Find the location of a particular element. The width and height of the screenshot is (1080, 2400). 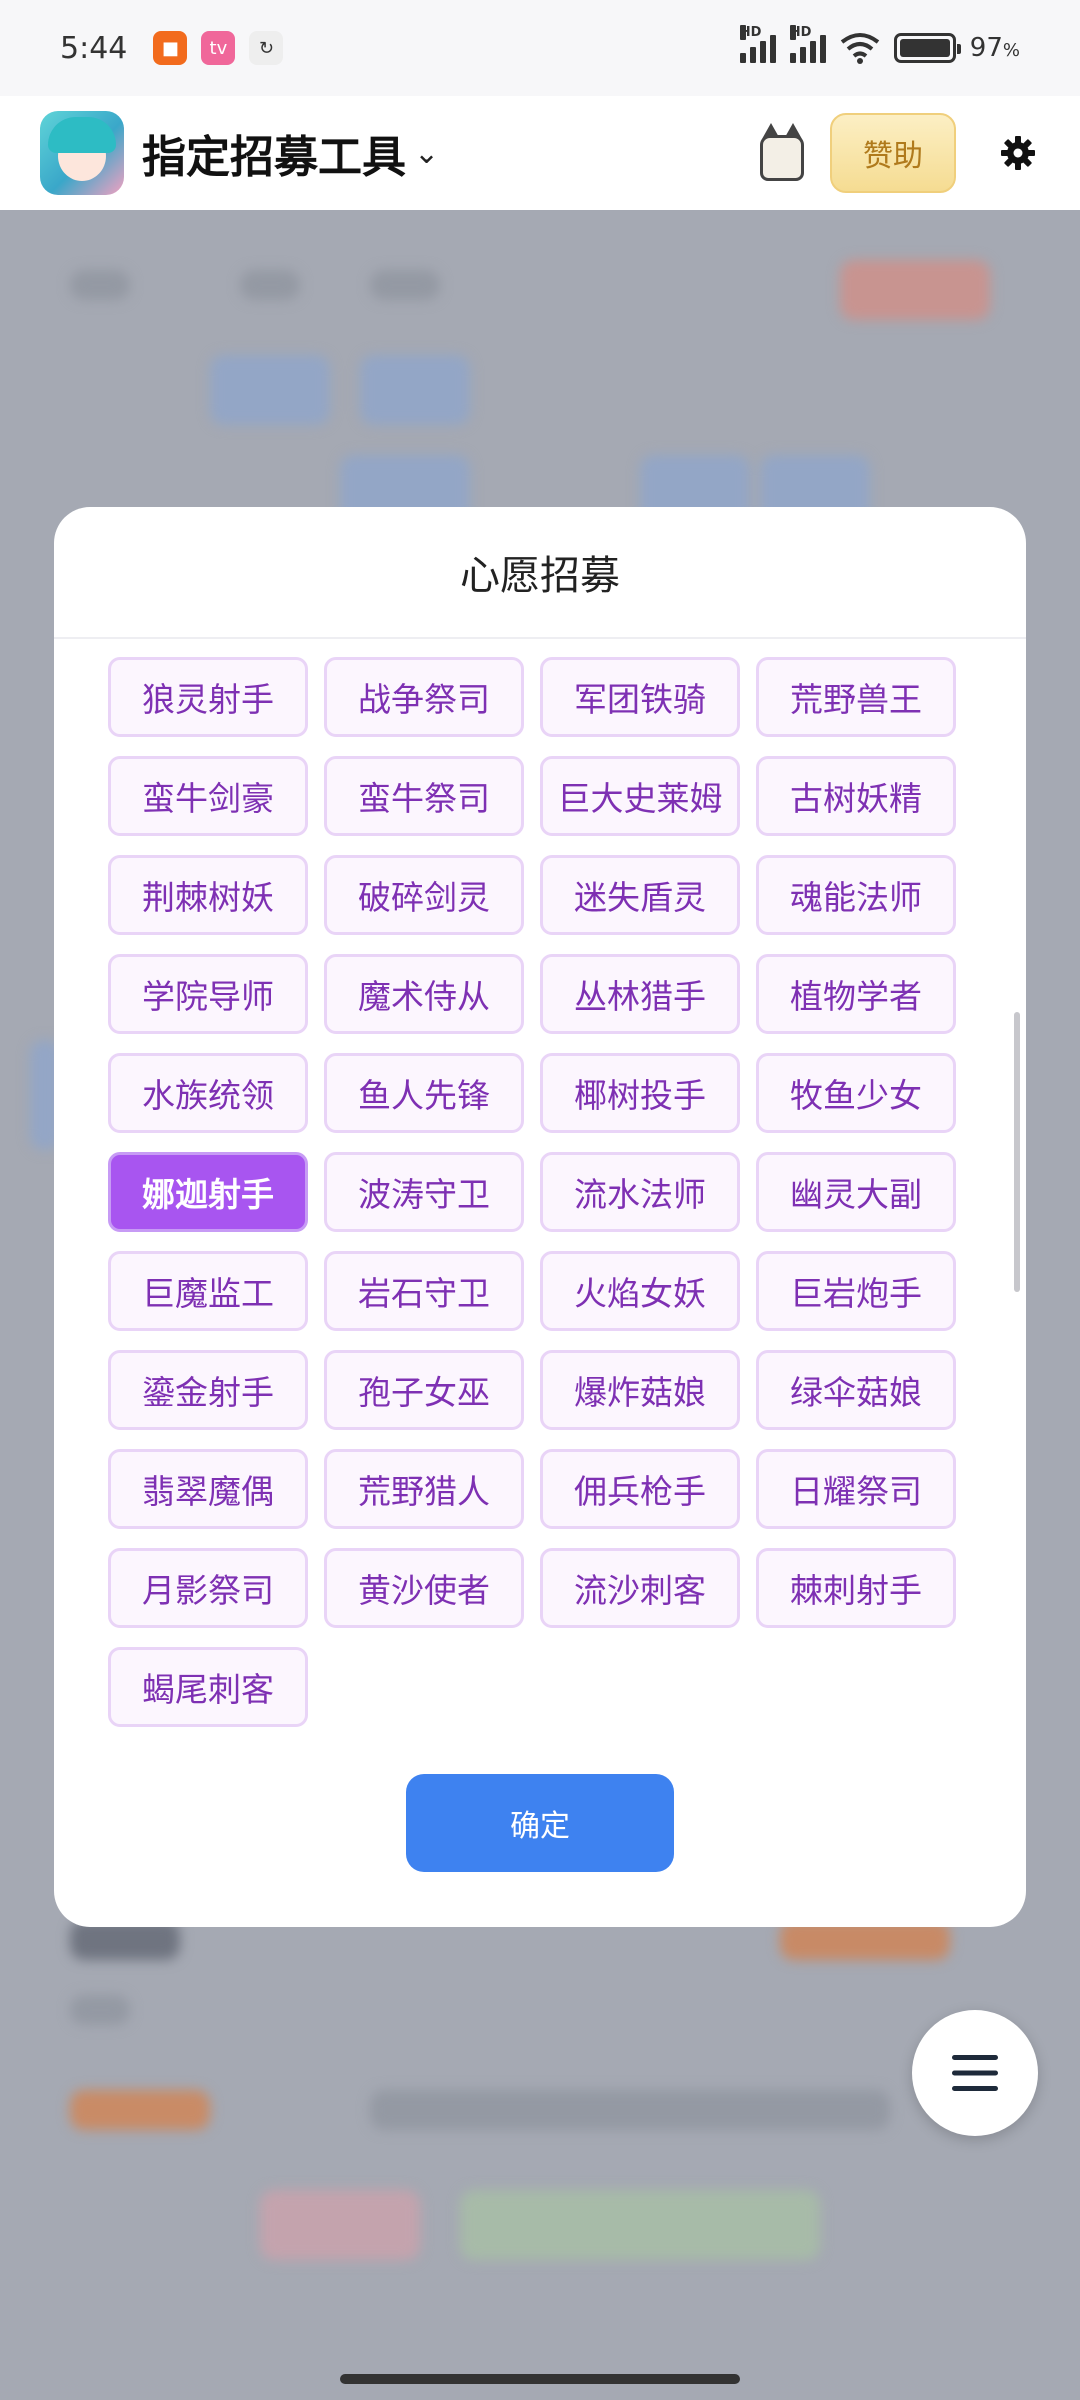

recruit-option-chip: 迷失盾灵 is located at coordinates (640, 895).